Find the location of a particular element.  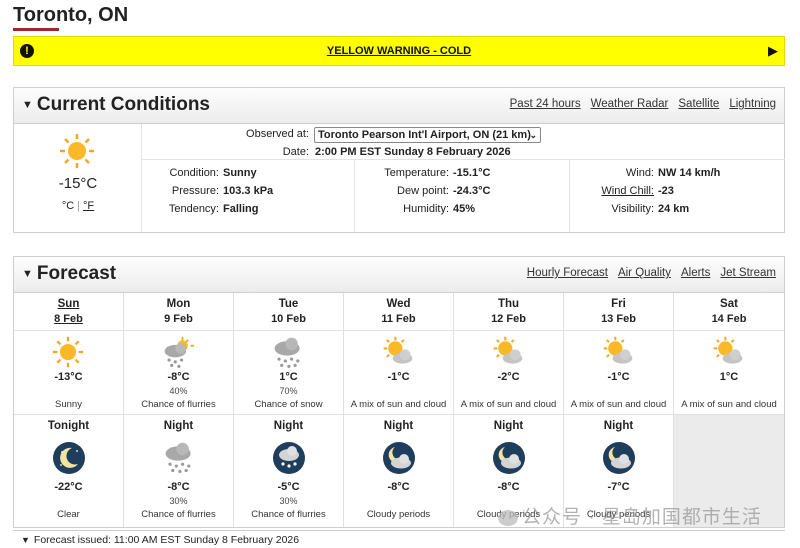

night-cell: Night -8°C Cloudy periods is located at coordinates (399, 471).